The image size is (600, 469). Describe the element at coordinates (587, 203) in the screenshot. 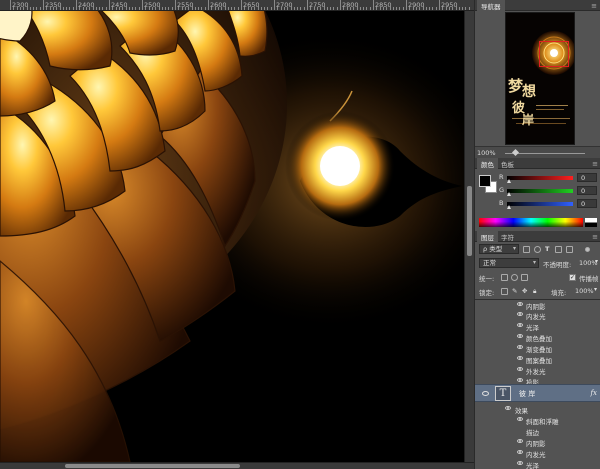

I see `blue-value-field: 0` at that location.